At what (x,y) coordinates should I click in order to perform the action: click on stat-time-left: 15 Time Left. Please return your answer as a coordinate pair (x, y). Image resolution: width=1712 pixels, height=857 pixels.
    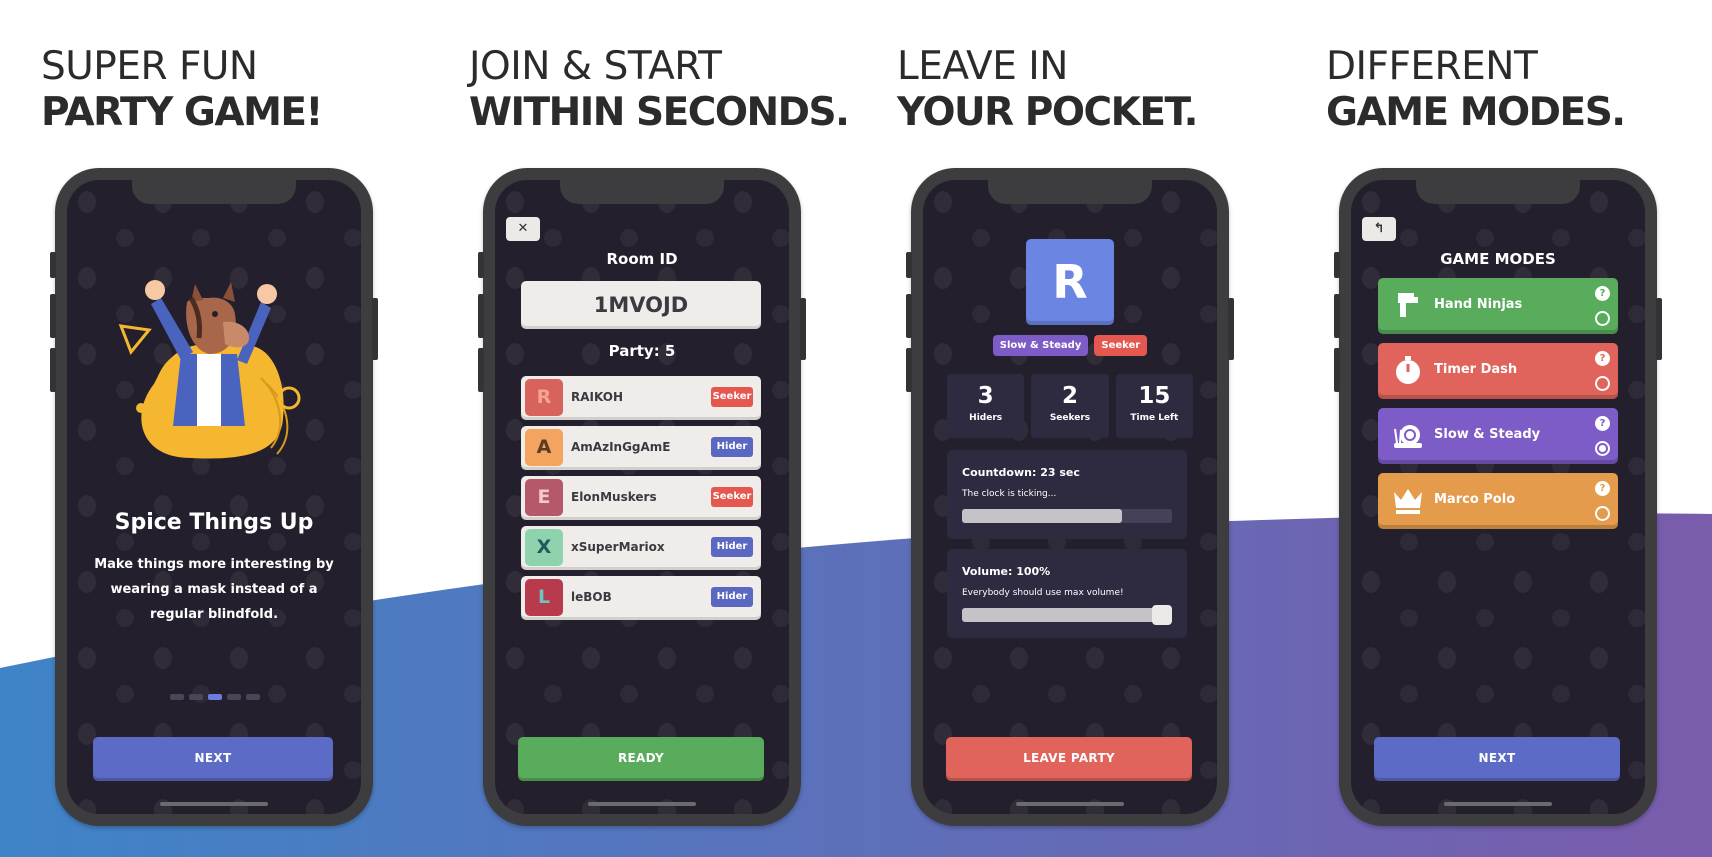
    Looking at the image, I should click on (1154, 406).